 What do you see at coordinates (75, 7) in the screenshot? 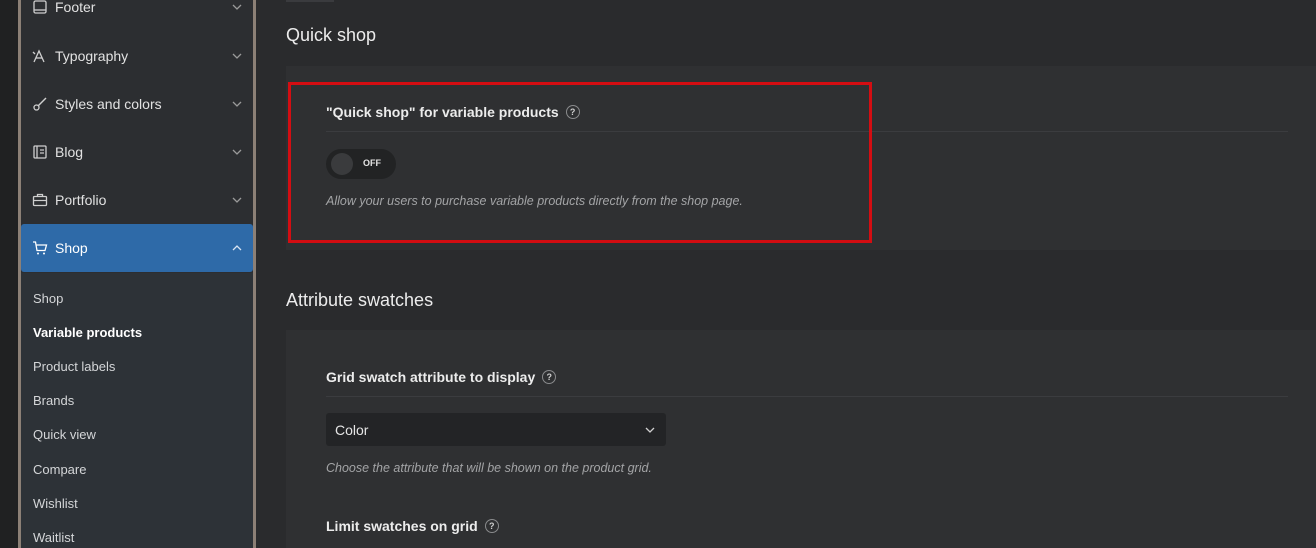
I see `sidebar-item-label: Footer` at bounding box center [75, 7].